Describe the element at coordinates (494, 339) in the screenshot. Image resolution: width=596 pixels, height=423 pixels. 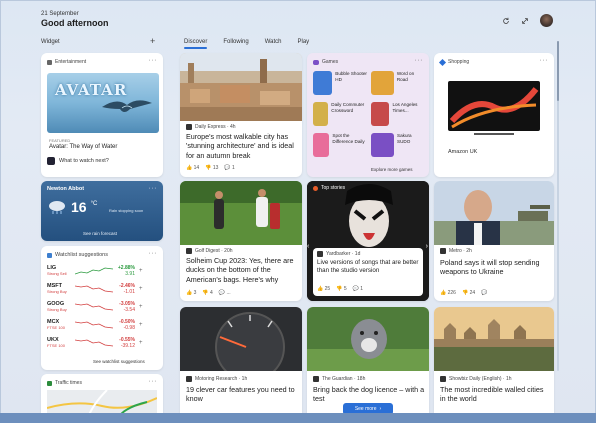
I see `walled-city-photo` at that location.